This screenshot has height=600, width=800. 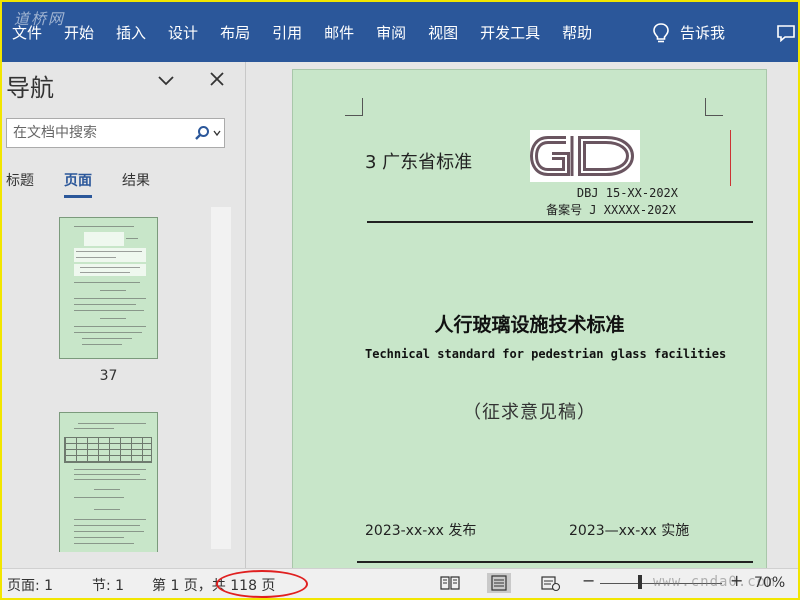 I want to click on gd-logo, so click(x=585, y=156).